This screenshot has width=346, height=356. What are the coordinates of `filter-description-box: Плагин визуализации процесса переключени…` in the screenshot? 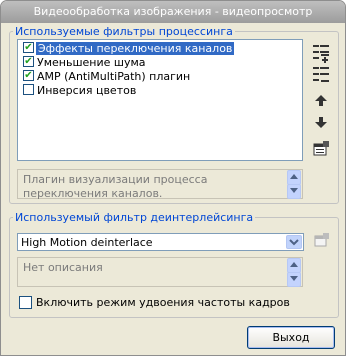 It's located at (160, 184).